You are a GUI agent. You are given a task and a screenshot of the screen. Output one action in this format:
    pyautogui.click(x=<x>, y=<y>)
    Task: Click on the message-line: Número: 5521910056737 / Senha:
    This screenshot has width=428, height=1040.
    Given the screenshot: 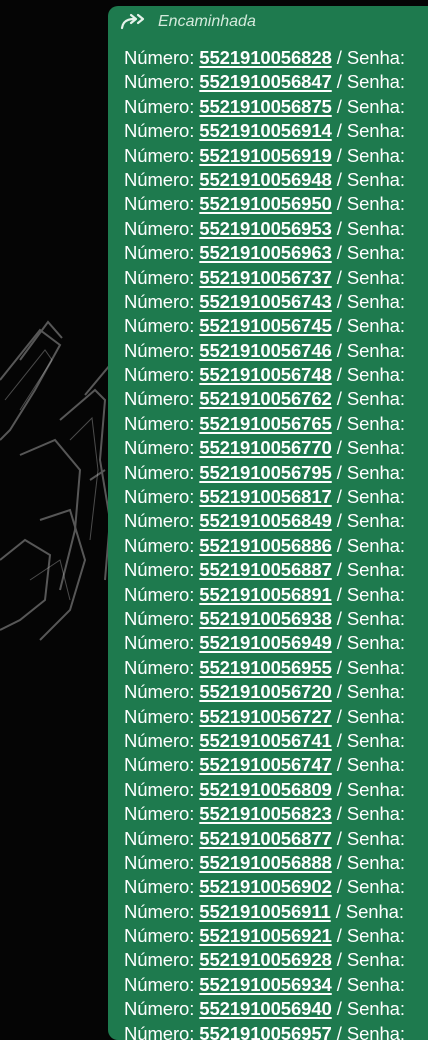 What is the action you would take?
    pyautogui.click(x=264, y=278)
    